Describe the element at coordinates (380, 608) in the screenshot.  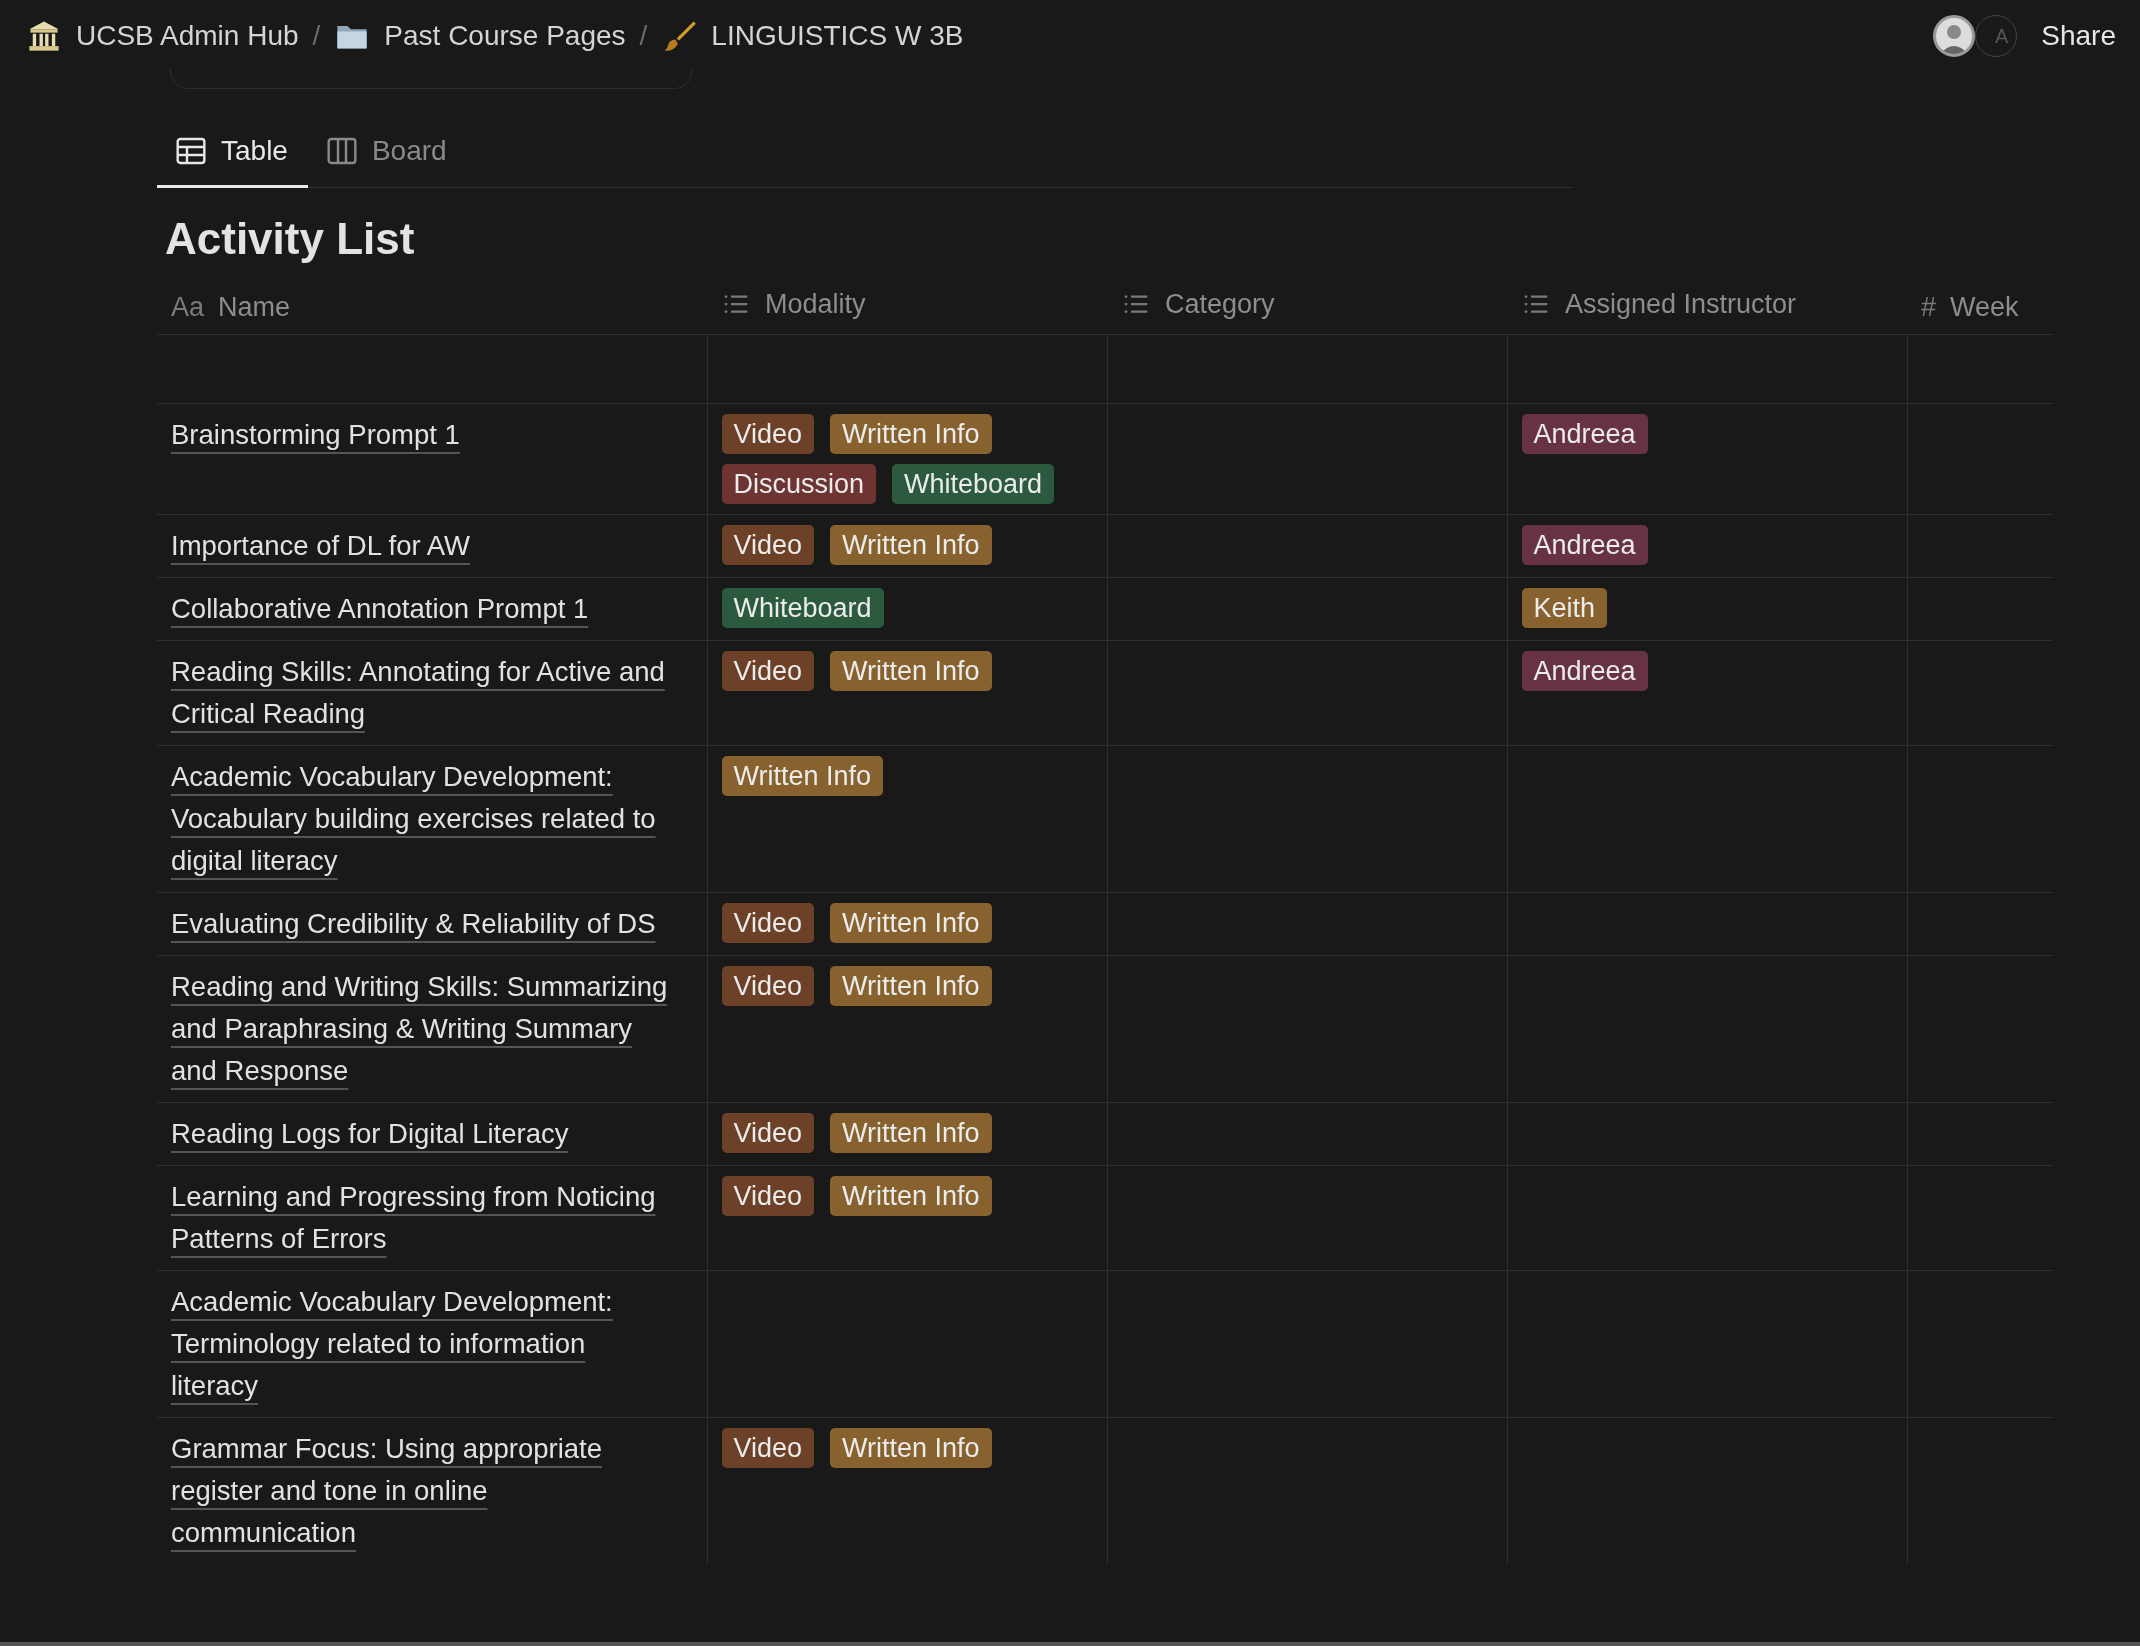
I see `page-link: Collaborative Annotation Prompt 1` at that location.